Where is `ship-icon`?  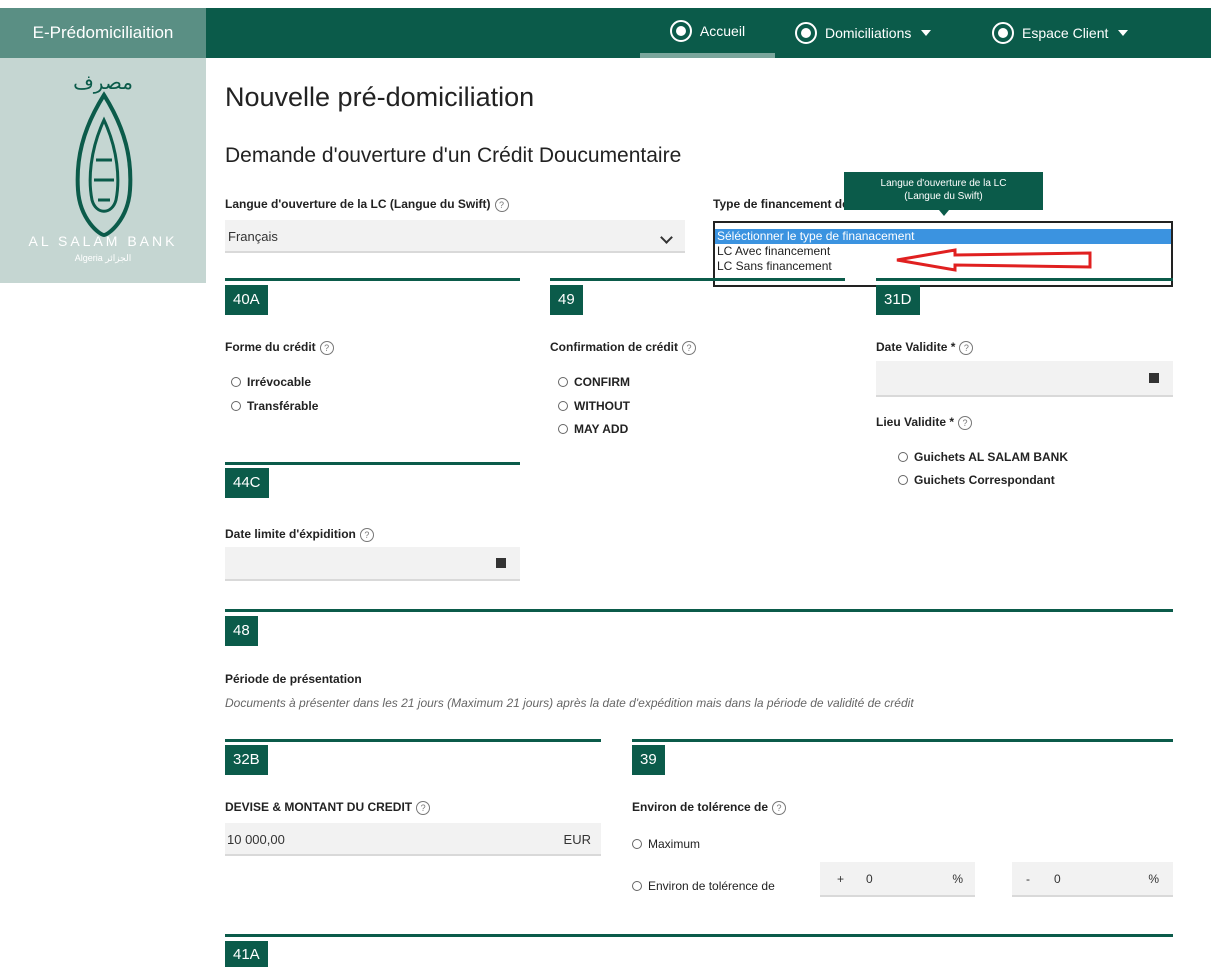 ship-icon is located at coordinates (806, 33).